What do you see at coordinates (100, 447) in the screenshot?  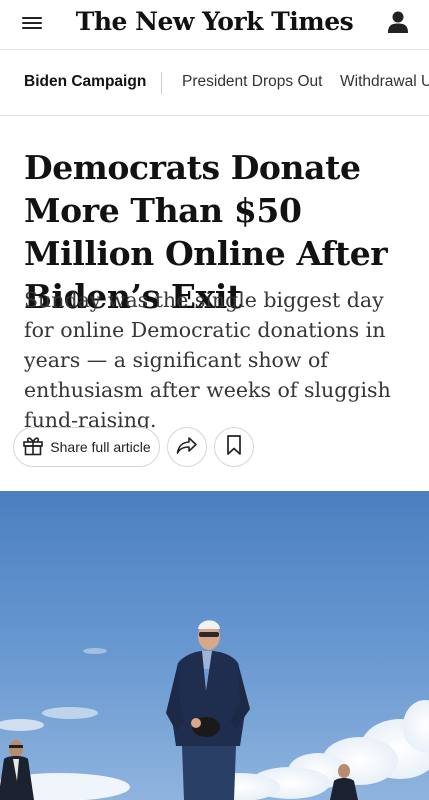 I see `share-full-article-label: Share full article` at bounding box center [100, 447].